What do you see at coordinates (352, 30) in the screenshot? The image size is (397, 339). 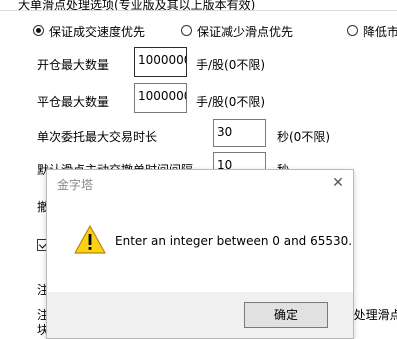 I see `radio-lower-market` at bounding box center [352, 30].